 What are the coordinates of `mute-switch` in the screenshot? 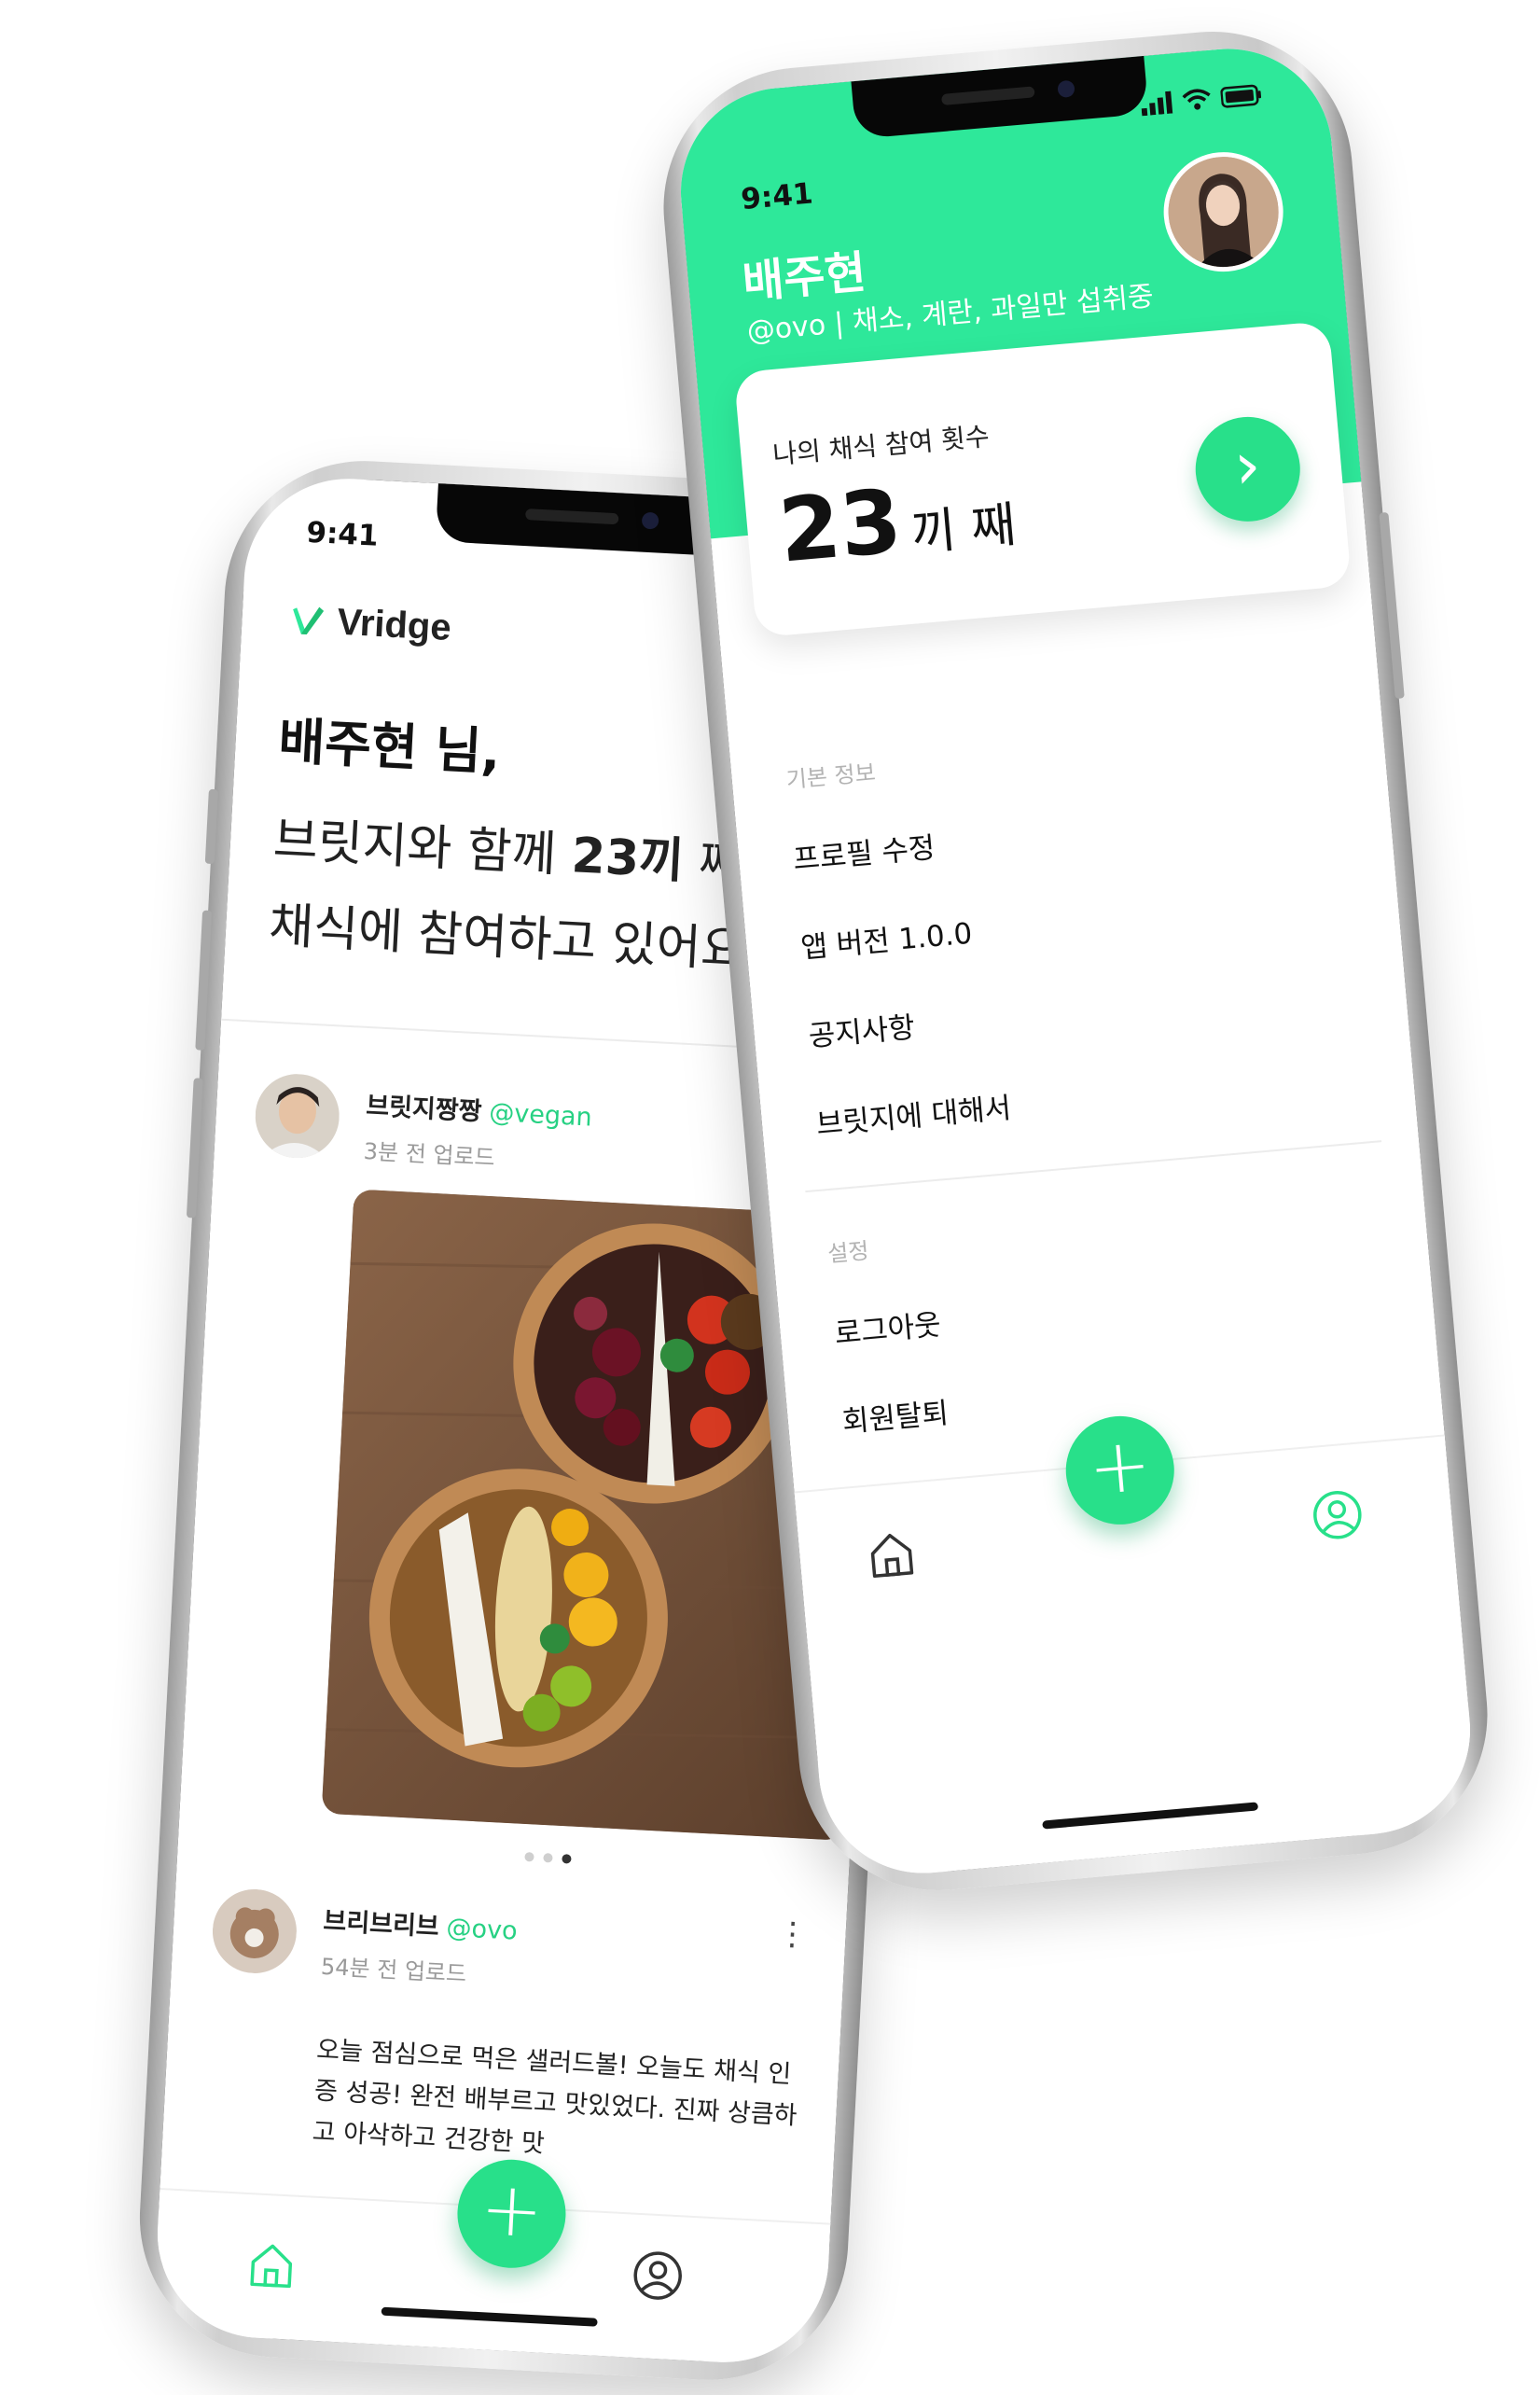 It's located at (211, 827).